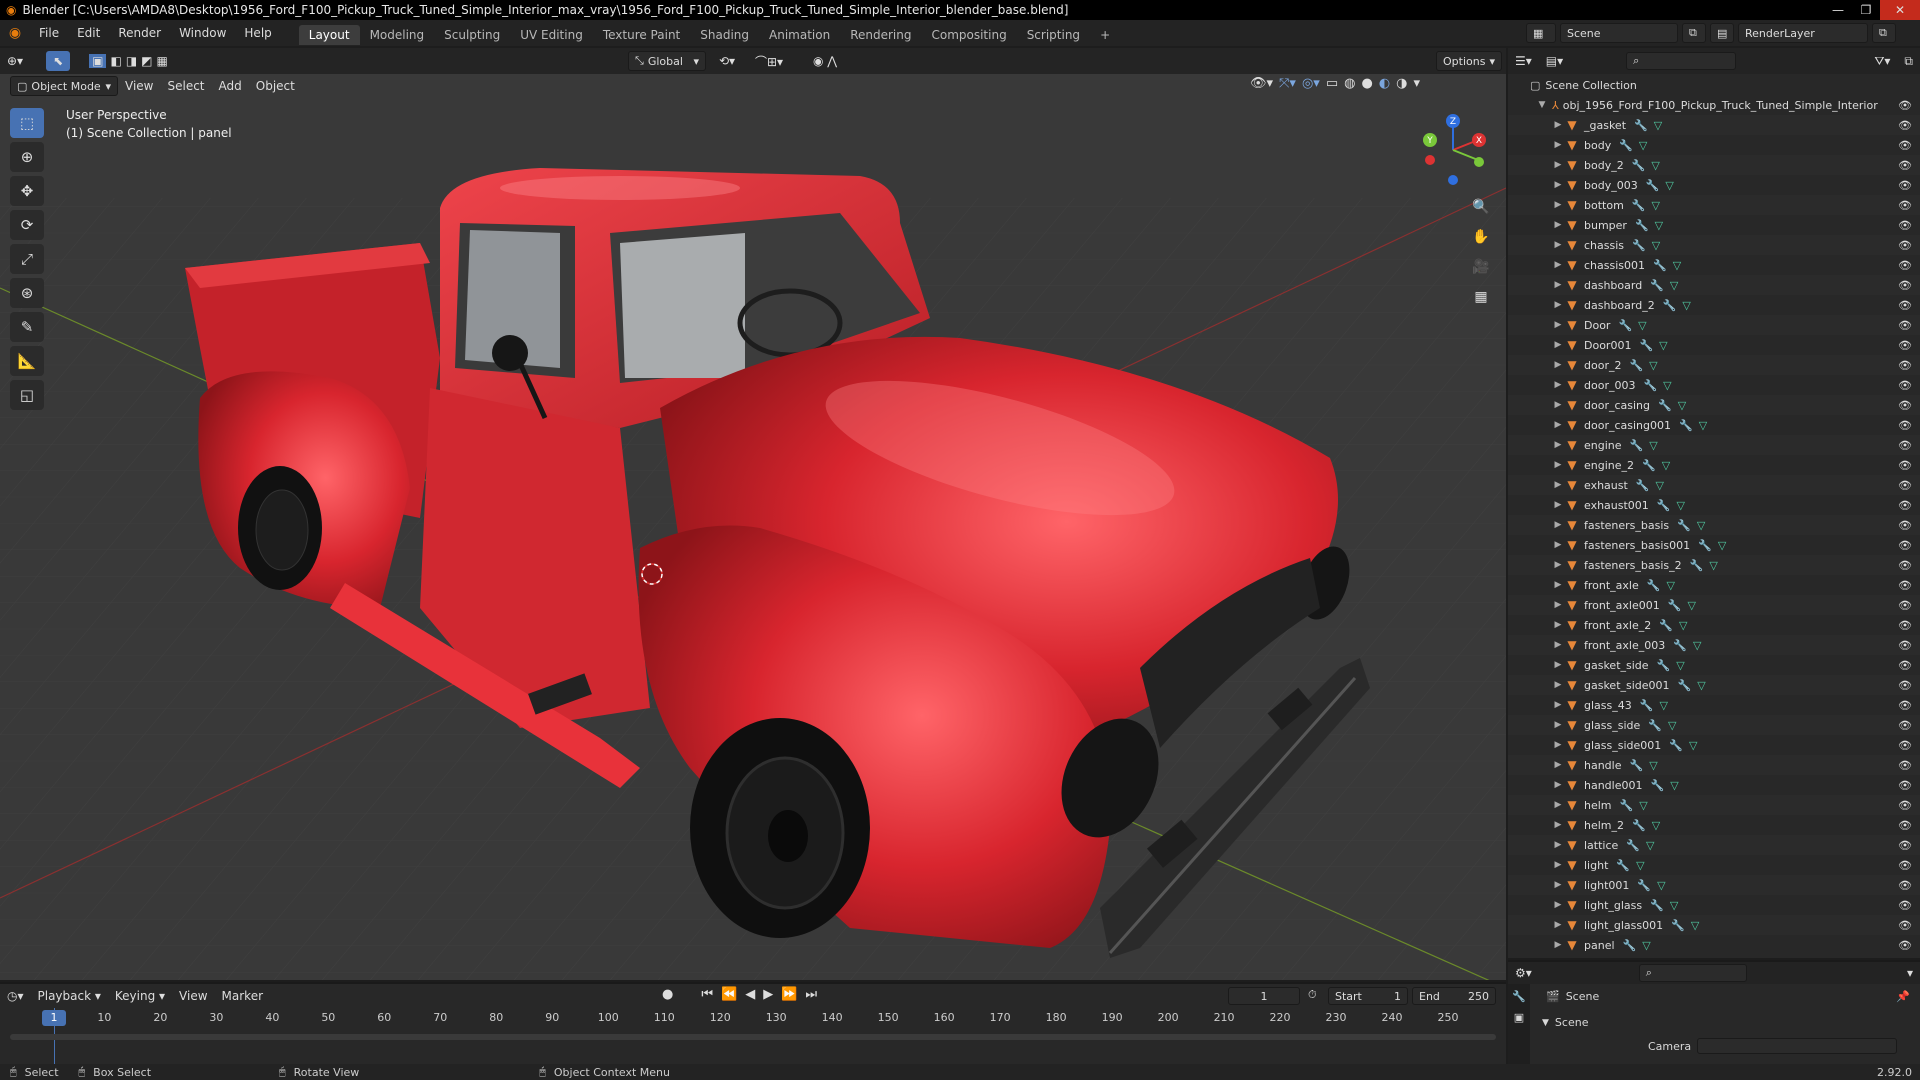 This screenshot has height=1080, width=1920. What do you see at coordinates (1910, 973) in the screenshot?
I see `properties-menu-icon: ▾` at bounding box center [1910, 973].